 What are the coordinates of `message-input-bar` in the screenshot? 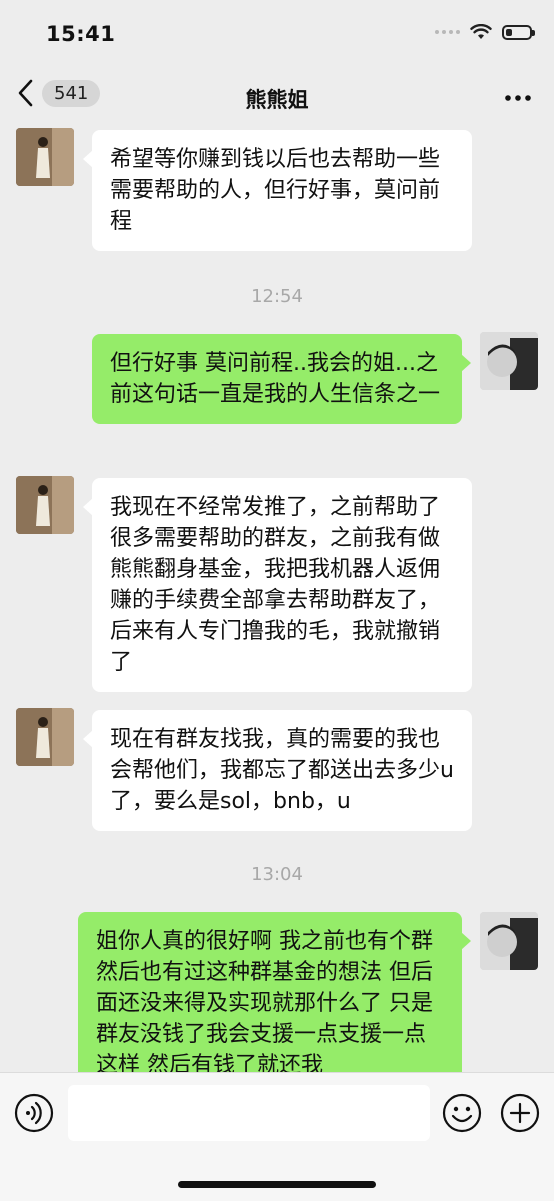 It's located at (277, 1136).